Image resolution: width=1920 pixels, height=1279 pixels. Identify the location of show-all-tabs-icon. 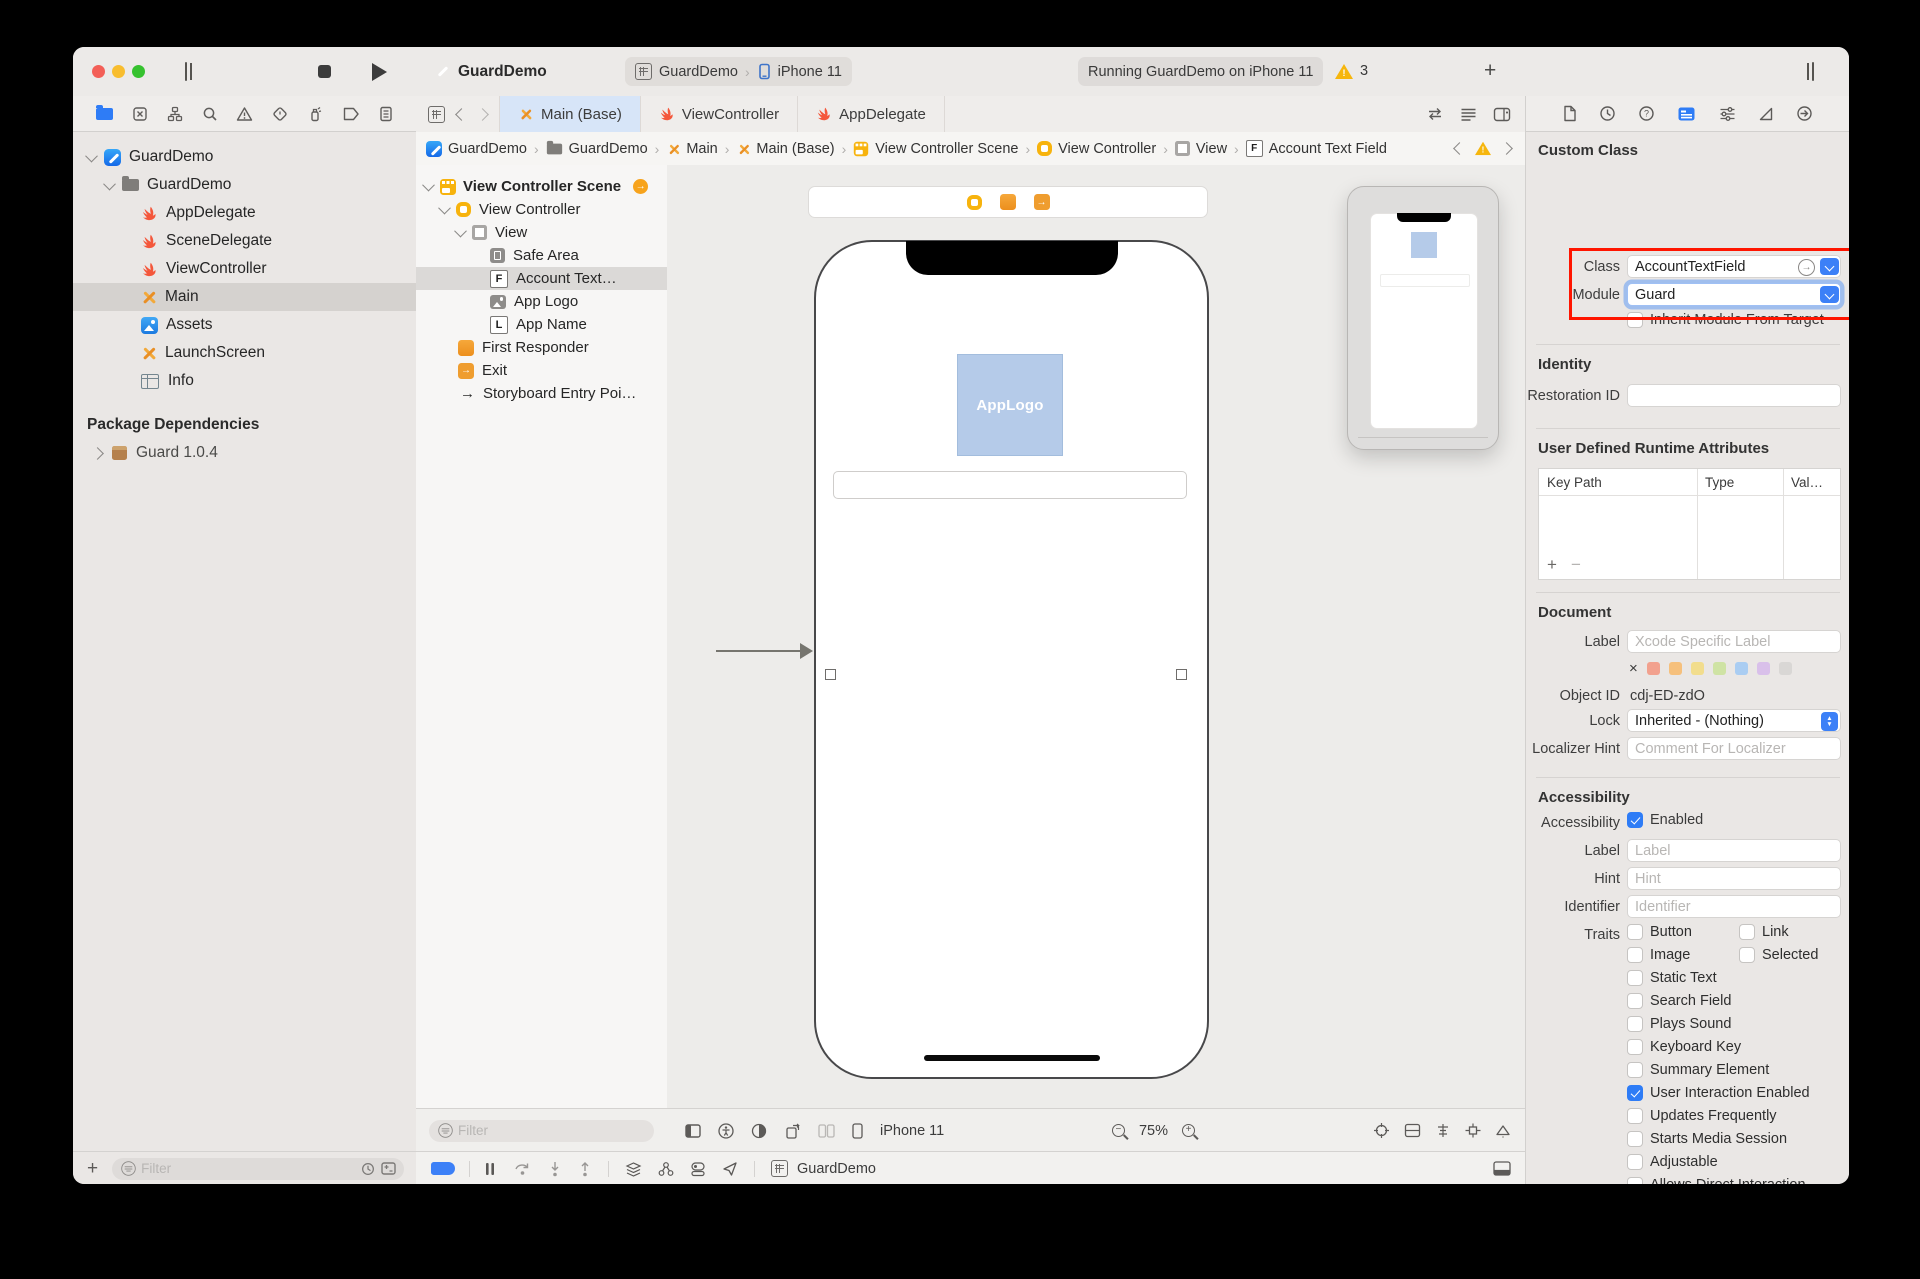
(436, 114).